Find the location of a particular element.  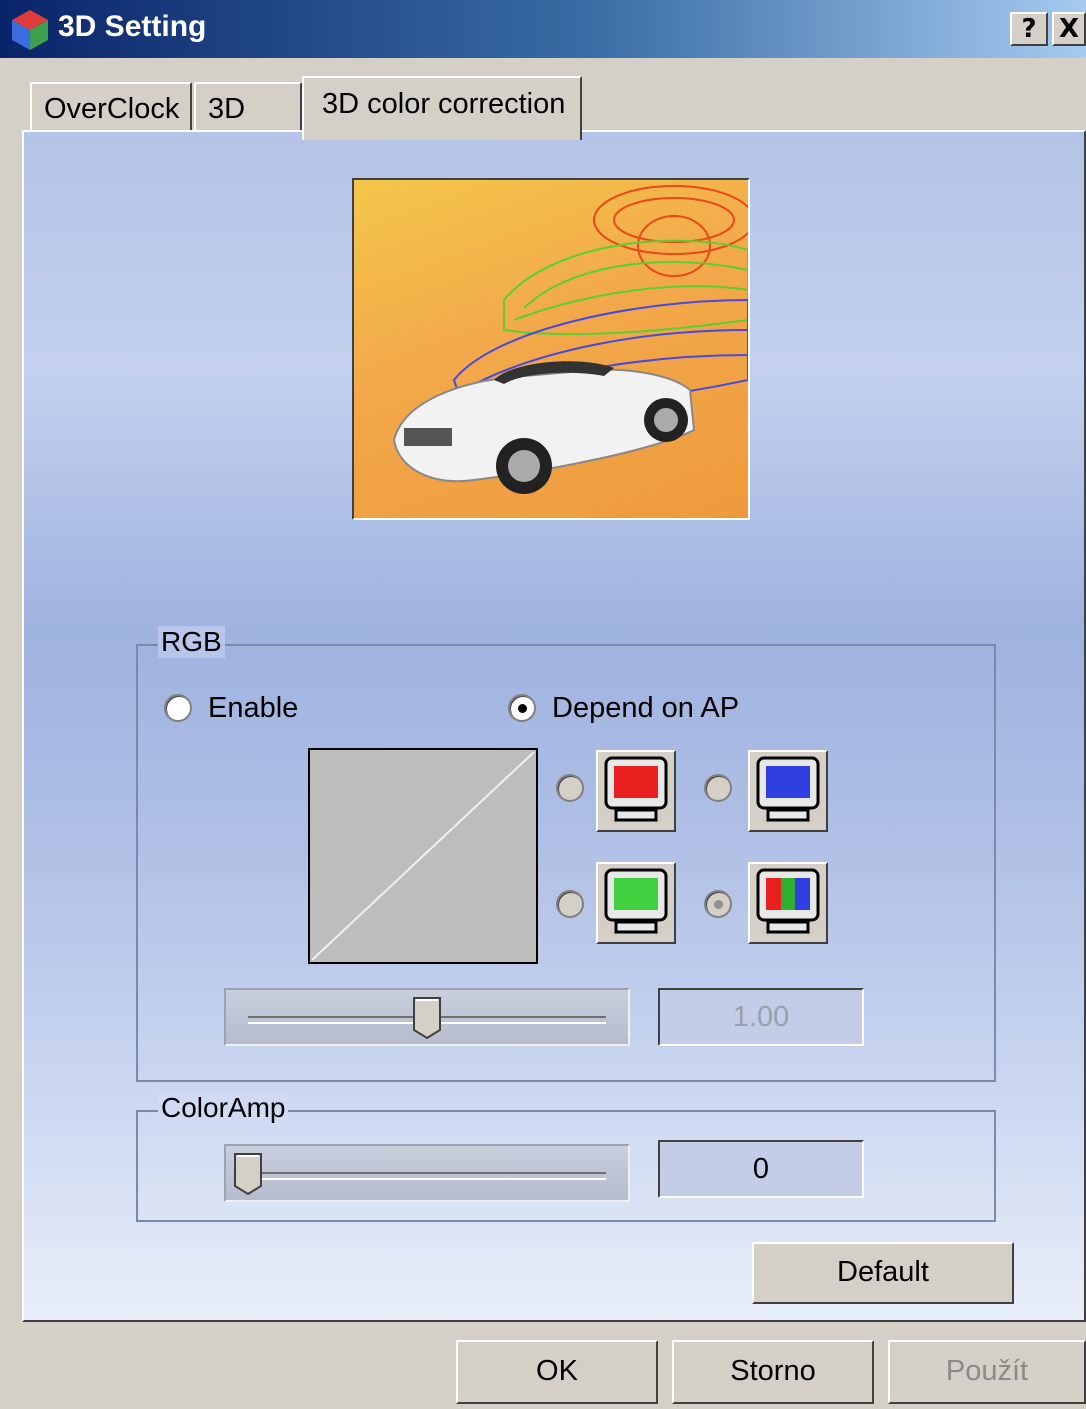

depend-on-ap-radio is located at coordinates (522, 708).